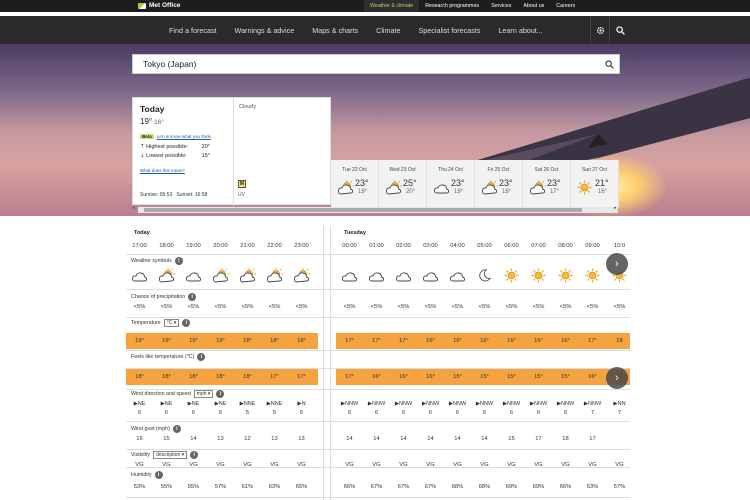 The image size is (750, 500). What do you see at coordinates (355, 233) in the screenshot?
I see `tuesday-heading: Tuesday` at bounding box center [355, 233].